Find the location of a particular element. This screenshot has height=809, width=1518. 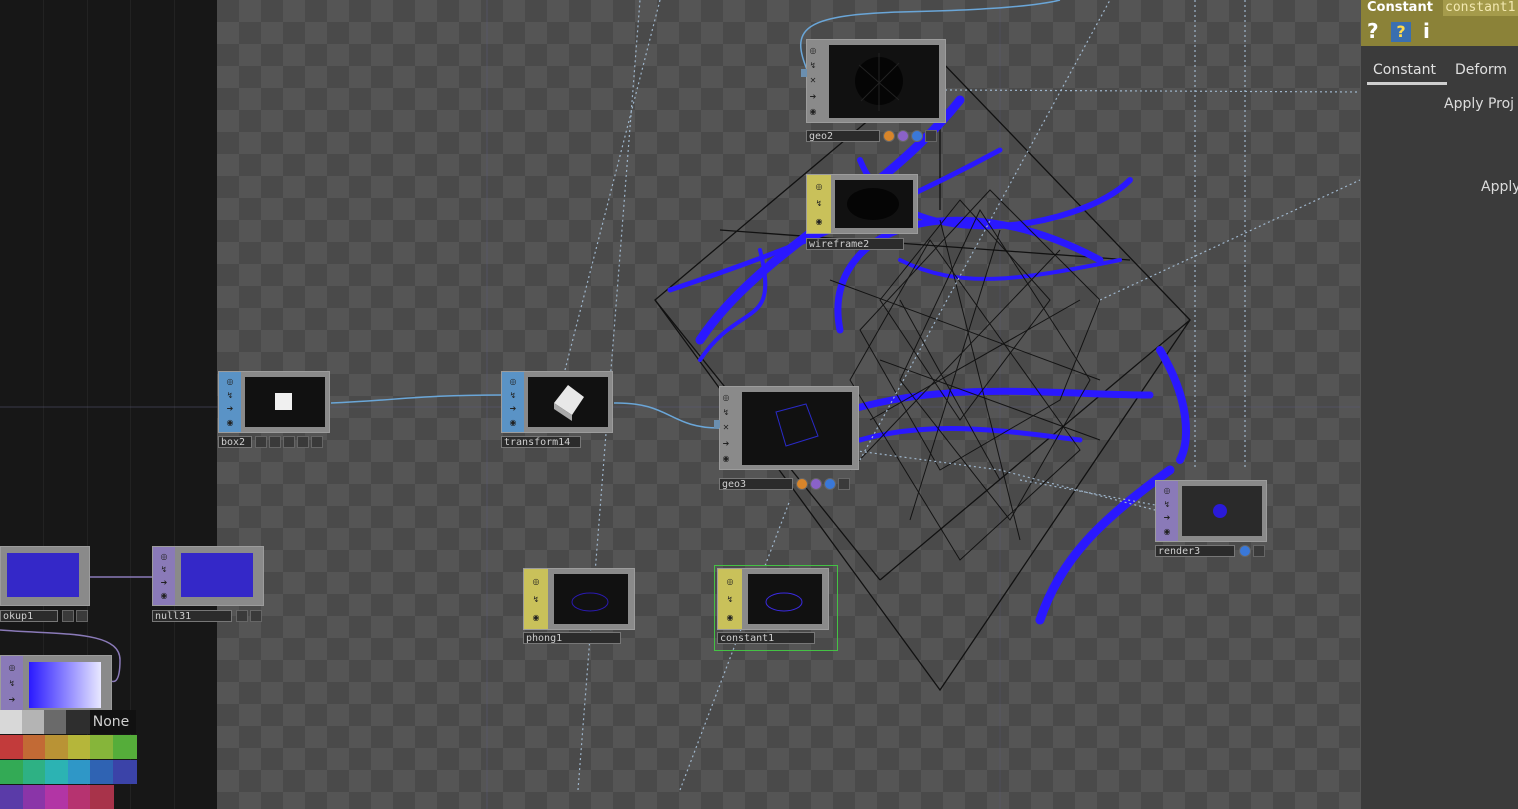

parameter-header: Constant constant1 ? ? i is located at coordinates (1439, 23).